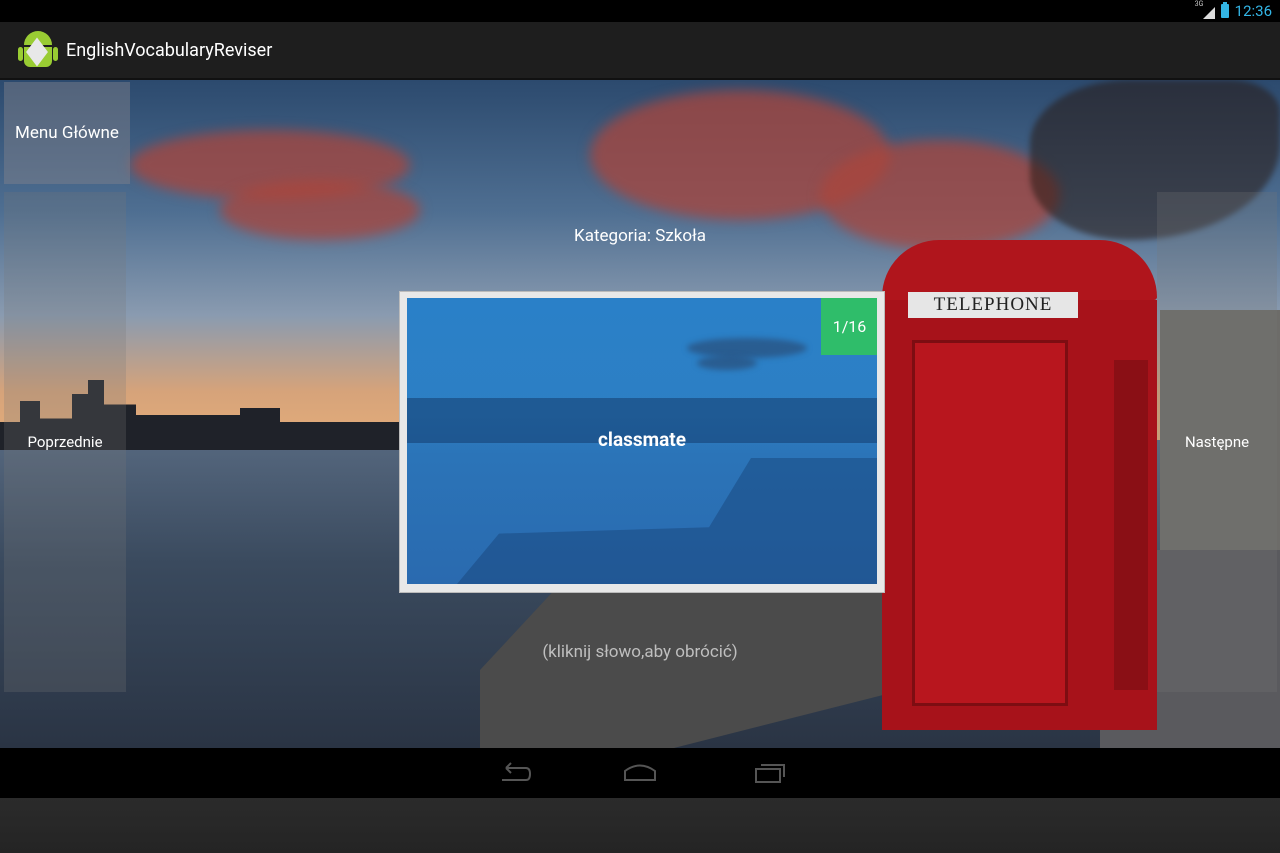 Image resolution: width=1280 pixels, height=853 pixels. What do you see at coordinates (640, 11) in the screenshot?
I see `status-bar: 3G 12:36` at bounding box center [640, 11].